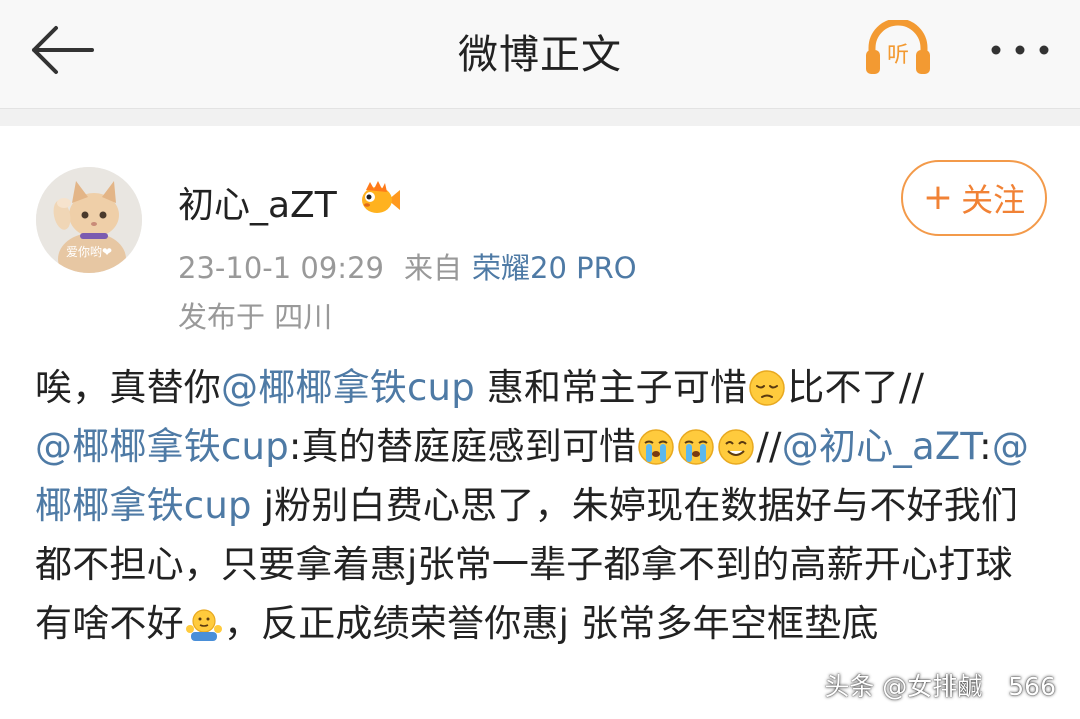 The height and width of the screenshot is (719, 1080). Describe the element at coordinates (769, 446) in the screenshot. I see `content-text: //` at that location.